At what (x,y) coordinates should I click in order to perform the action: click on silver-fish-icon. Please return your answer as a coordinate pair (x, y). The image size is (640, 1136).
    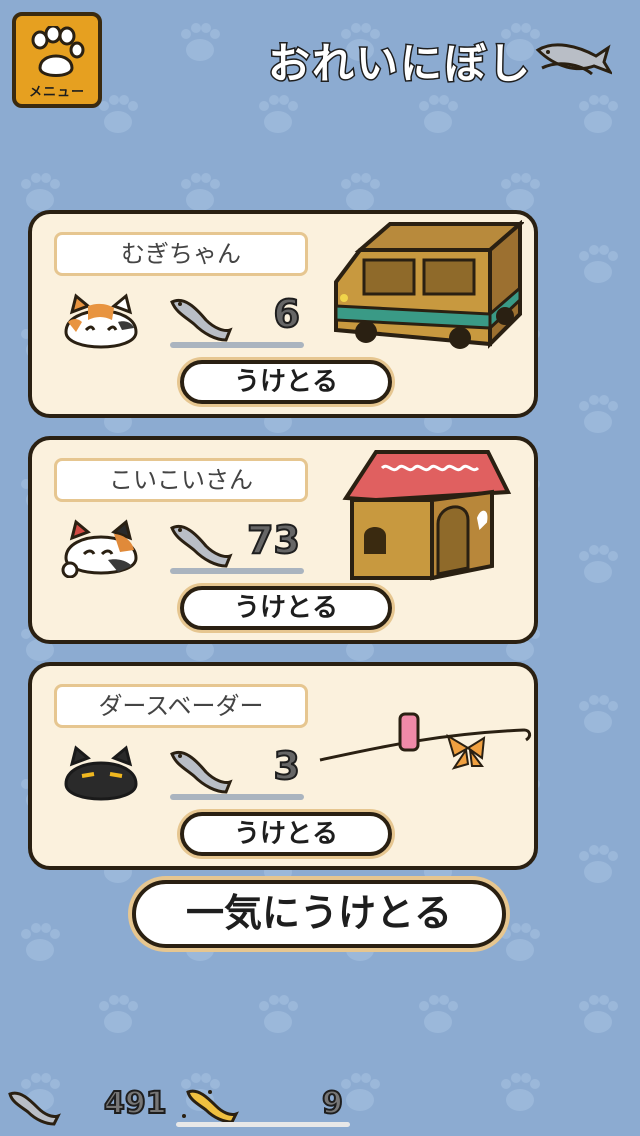
    Looking at the image, I should click on (34, 1108).